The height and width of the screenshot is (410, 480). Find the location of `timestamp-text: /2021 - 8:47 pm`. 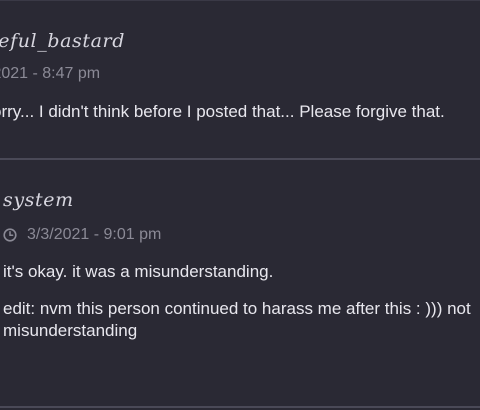

timestamp-text: /2021 - 8:47 pm is located at coordinates (50, 73).